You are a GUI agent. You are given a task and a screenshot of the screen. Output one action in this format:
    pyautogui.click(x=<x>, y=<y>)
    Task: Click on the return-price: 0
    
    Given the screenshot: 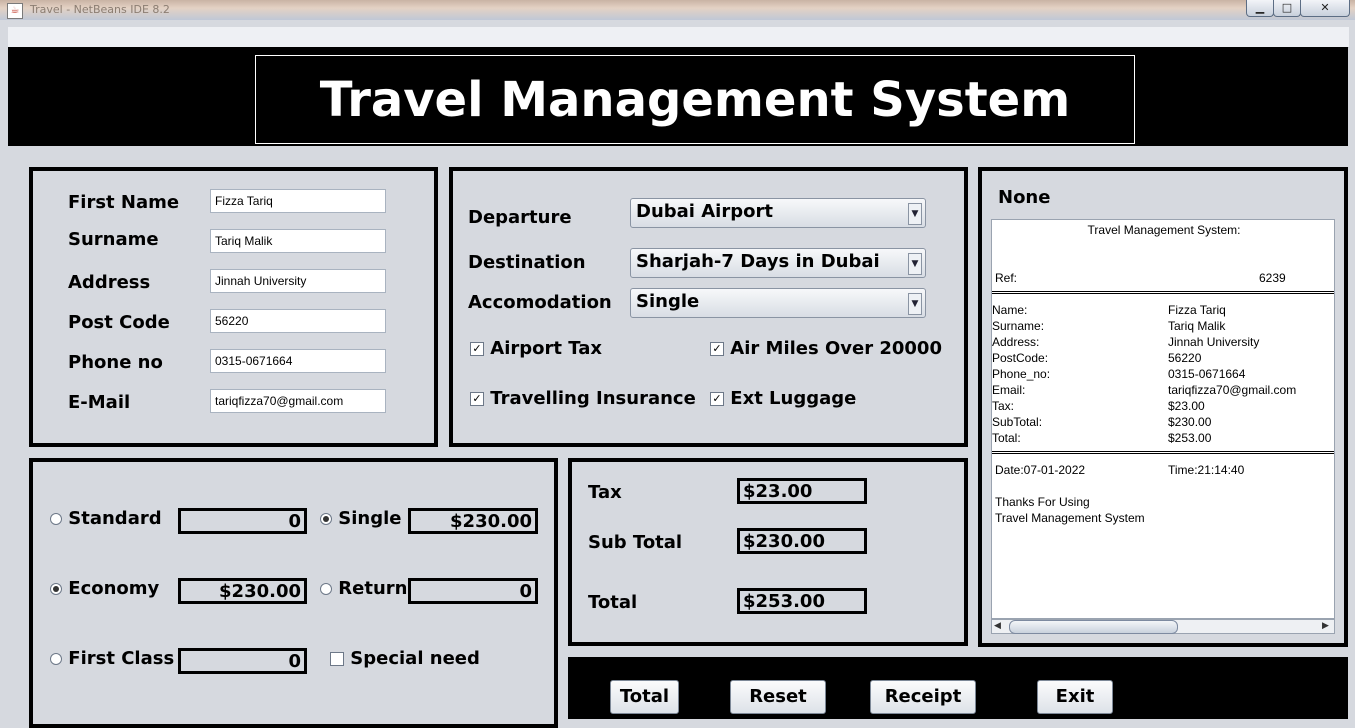 What is the action you would take?
    pyautogui.click(x=473, y=591)
    